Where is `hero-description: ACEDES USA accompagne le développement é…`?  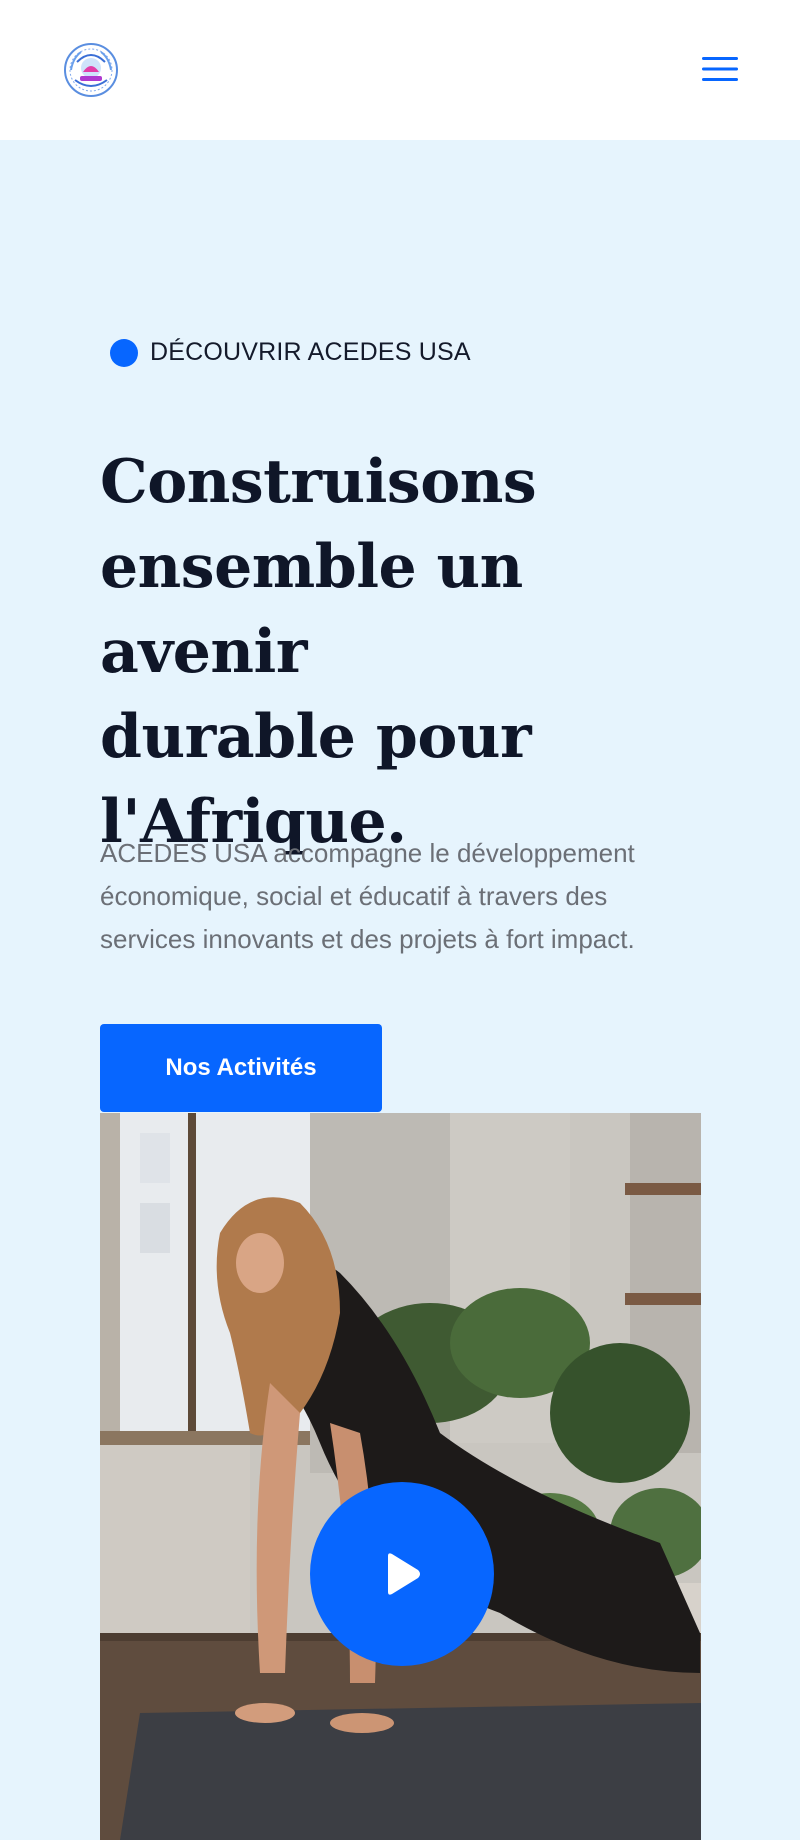 hero-description: ACEDES USA accompagne le développement é… is located at coordinates (367, 896).